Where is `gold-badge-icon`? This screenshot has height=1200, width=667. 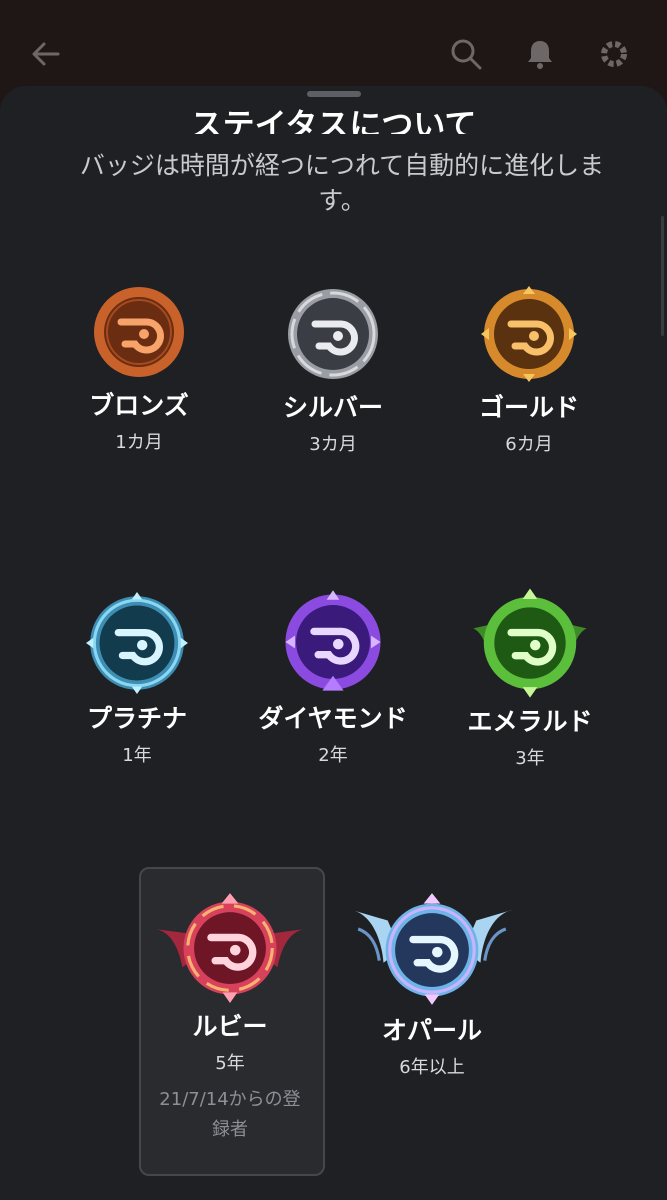
gold-badge-icon is located at coordinates (529, 334).